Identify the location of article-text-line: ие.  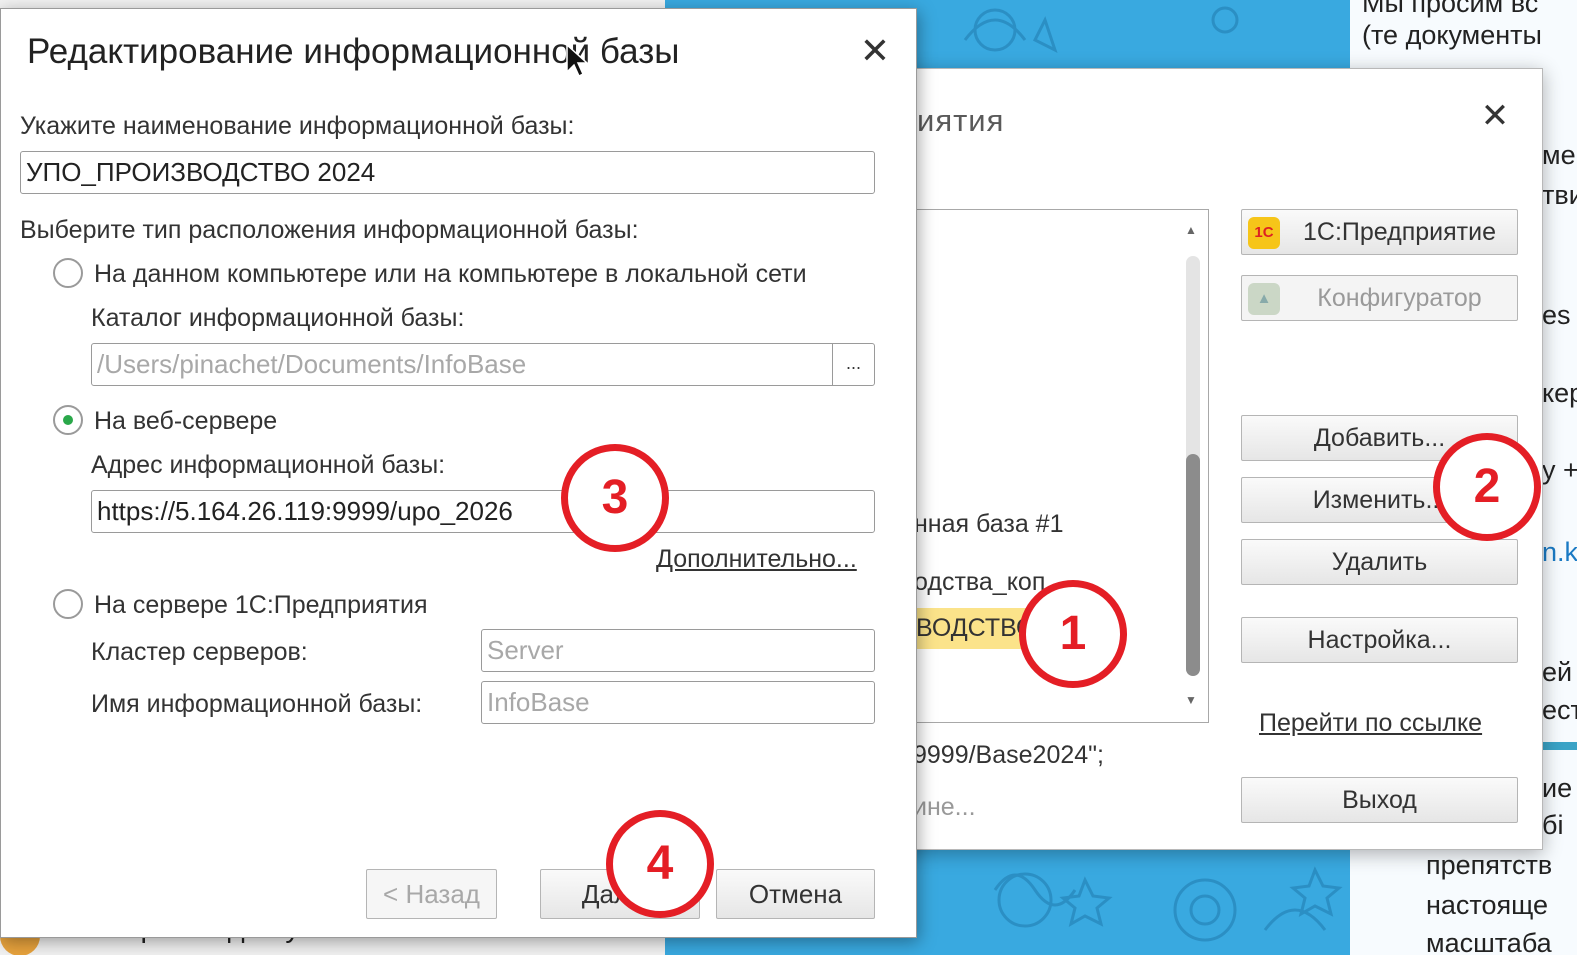
(1557, 788).